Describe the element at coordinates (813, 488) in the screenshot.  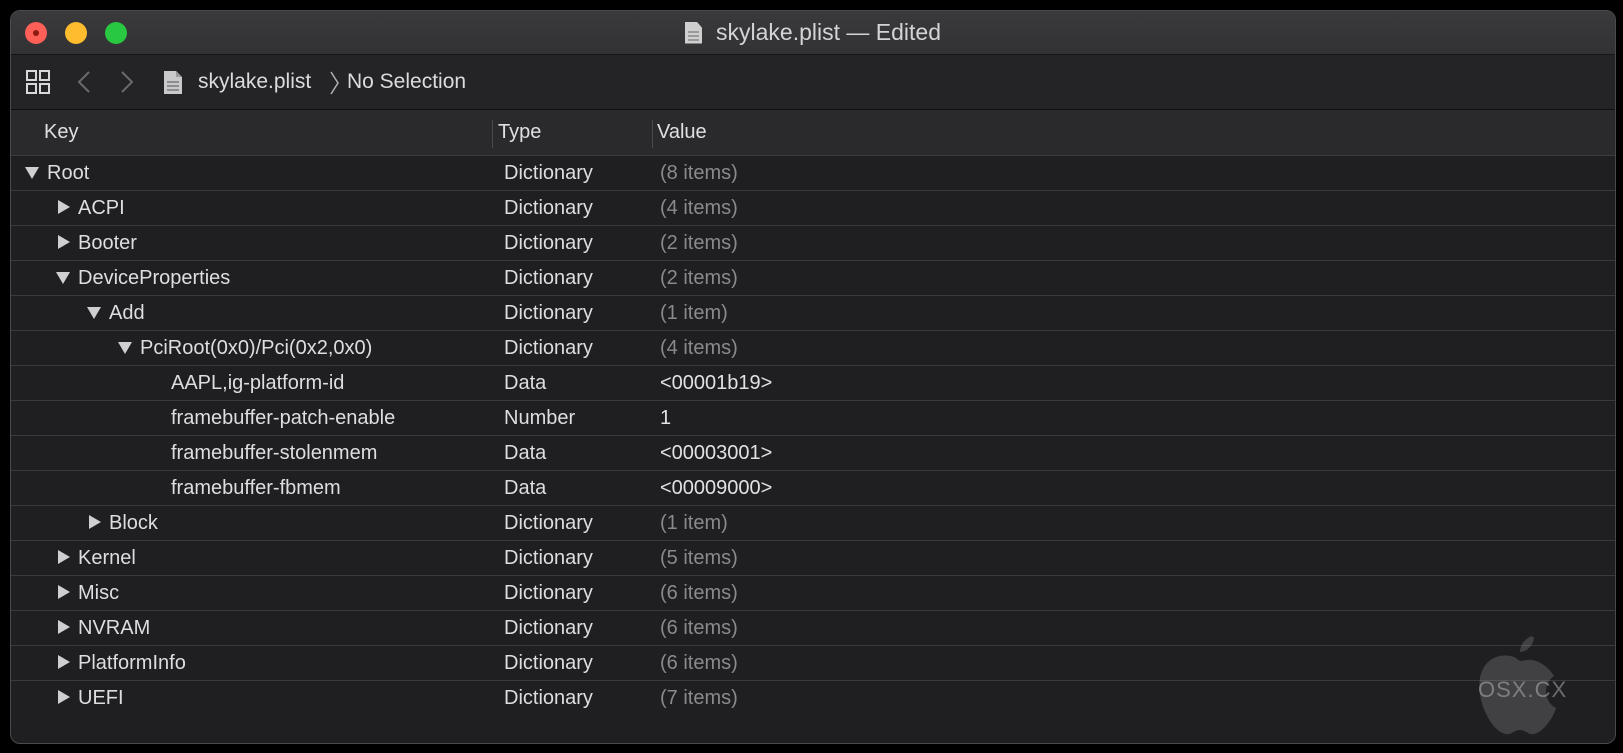
I see `table-row: framebuffer-fbmem Data <00009000>` at that location.